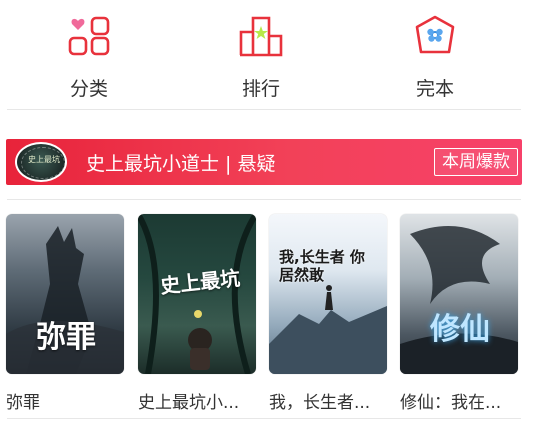 This screenshot has width=541, height=422. I want to click on nav-label-ranking: 排行, so click(260, 89).